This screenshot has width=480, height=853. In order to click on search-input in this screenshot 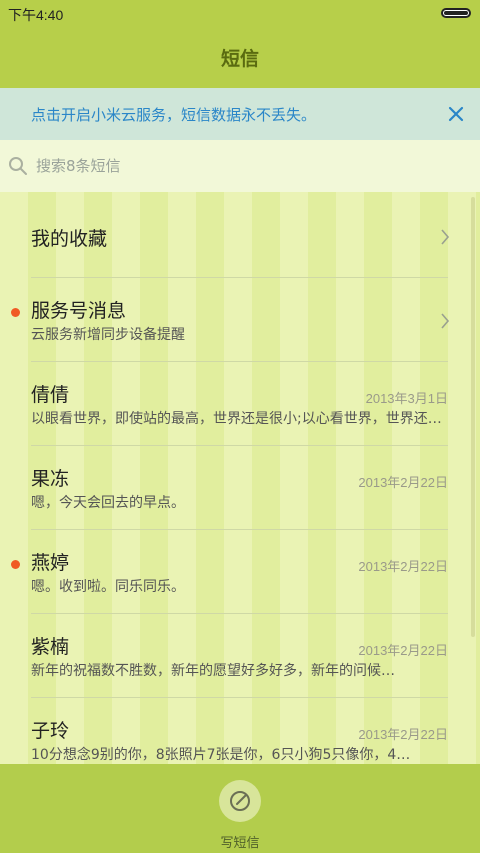, I will do `click(246, 166)`.